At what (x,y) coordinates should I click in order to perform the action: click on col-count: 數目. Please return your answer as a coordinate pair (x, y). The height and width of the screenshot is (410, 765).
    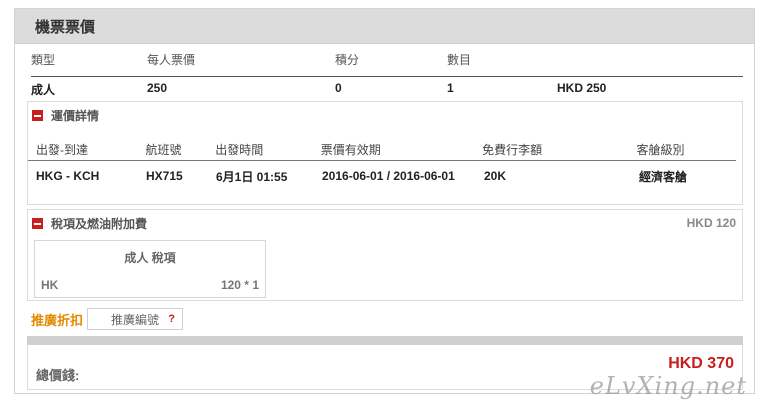
    Looking at the image, I should click on (459, 60).